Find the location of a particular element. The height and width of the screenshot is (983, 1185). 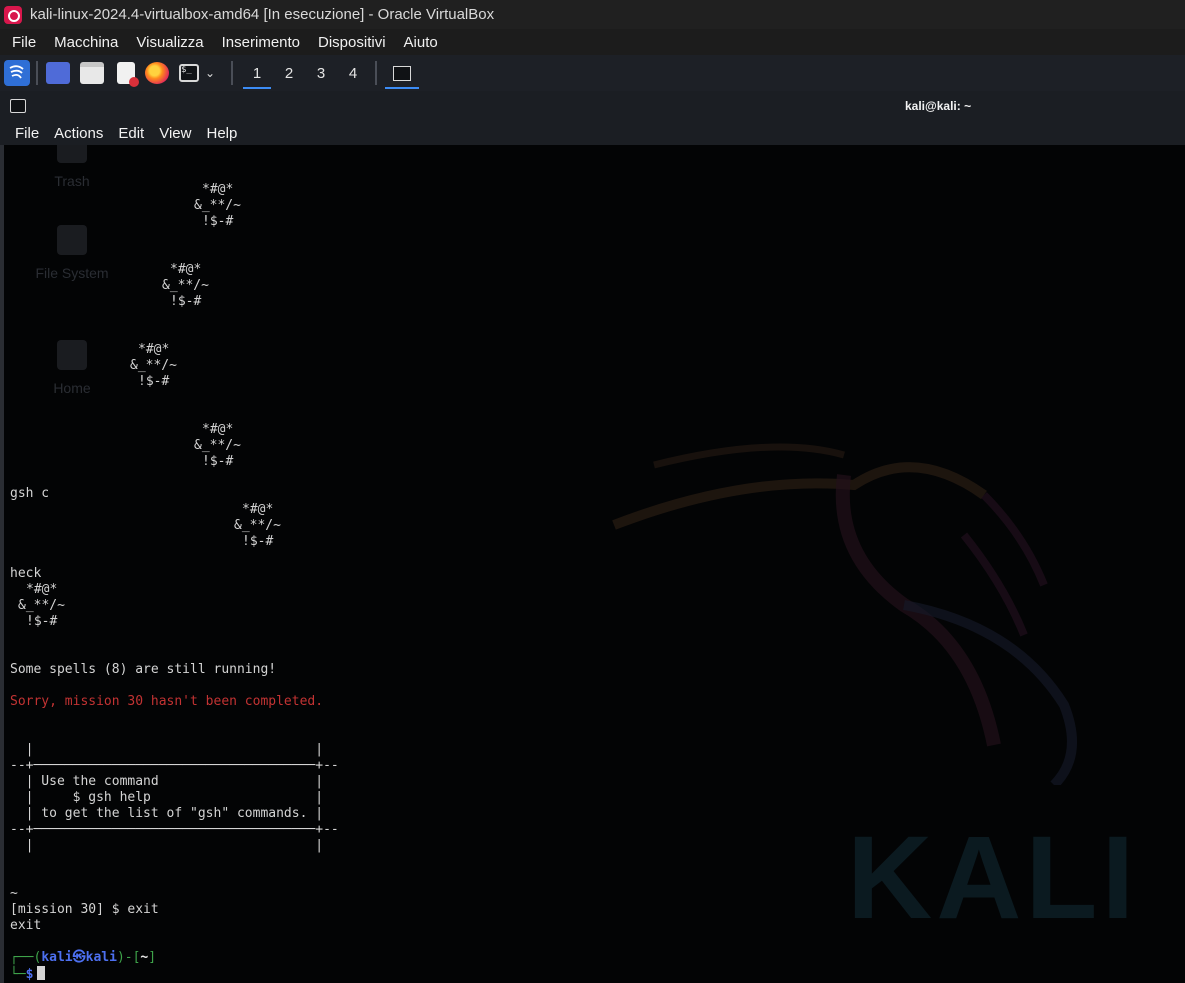

taskbar-terminal-window is located at coordinates (402, 73).